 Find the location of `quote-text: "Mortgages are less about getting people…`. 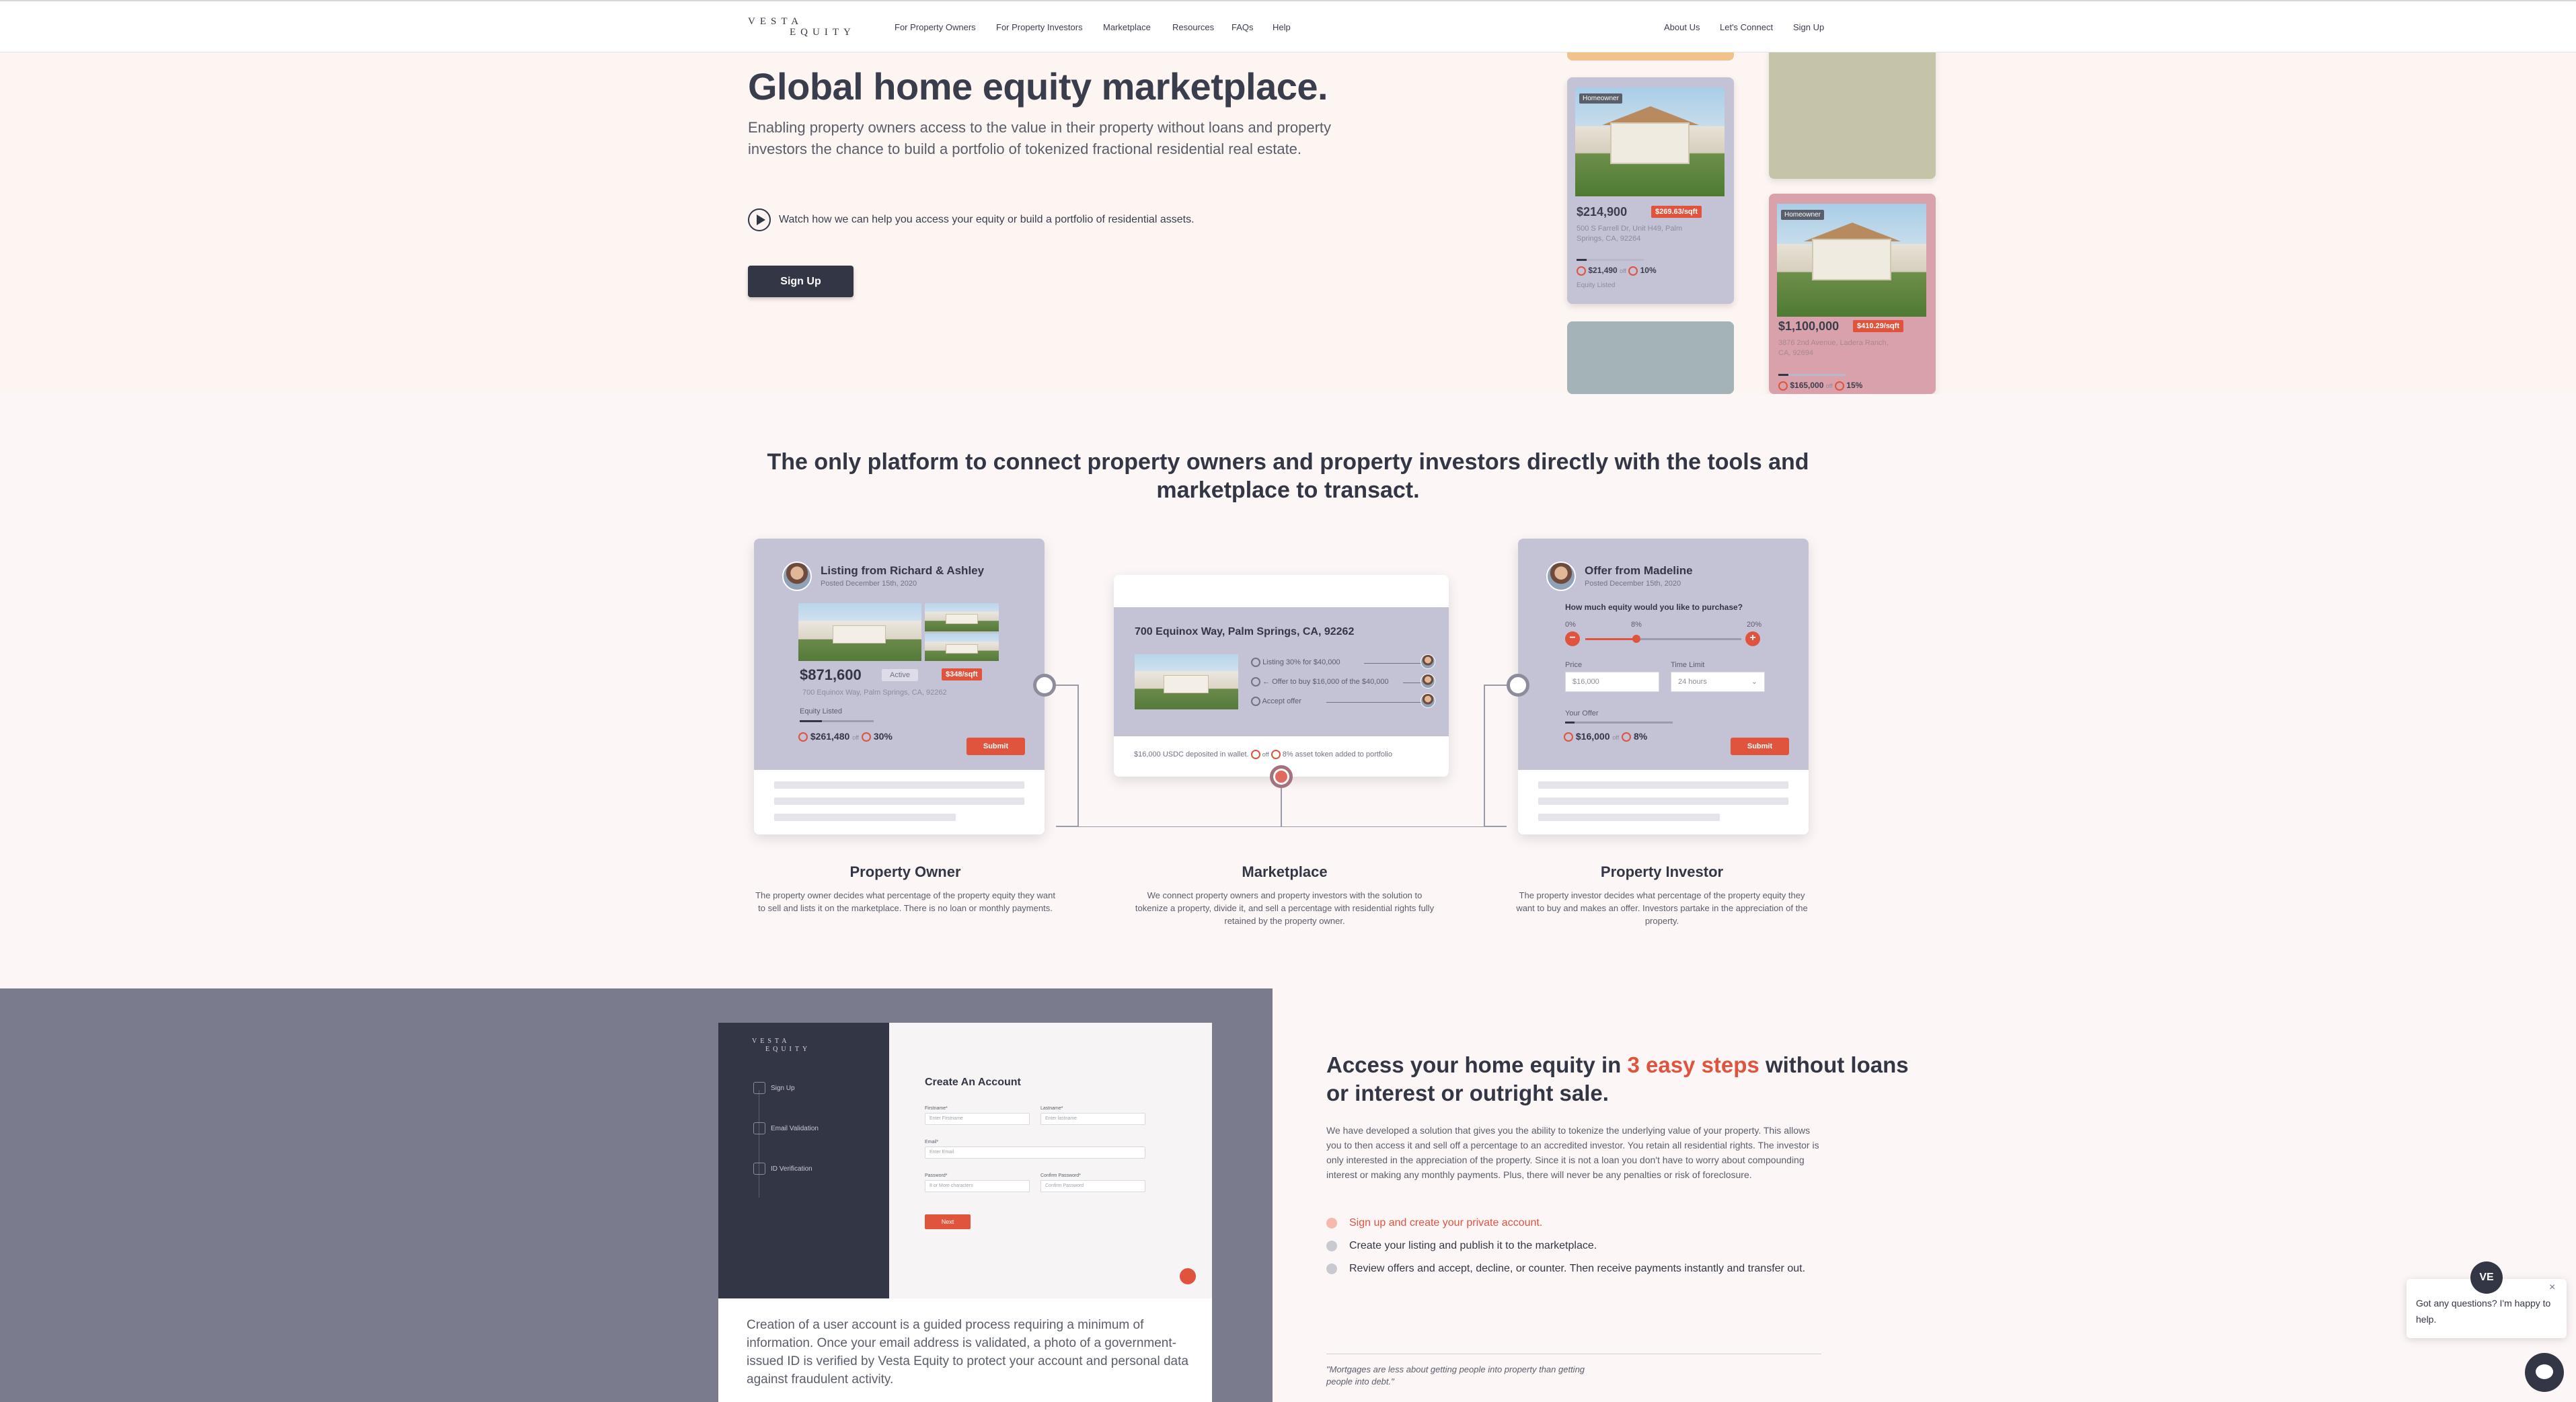

quote-text: "Mortgages are less about getting people… is located at coordinates (1455, 1376).